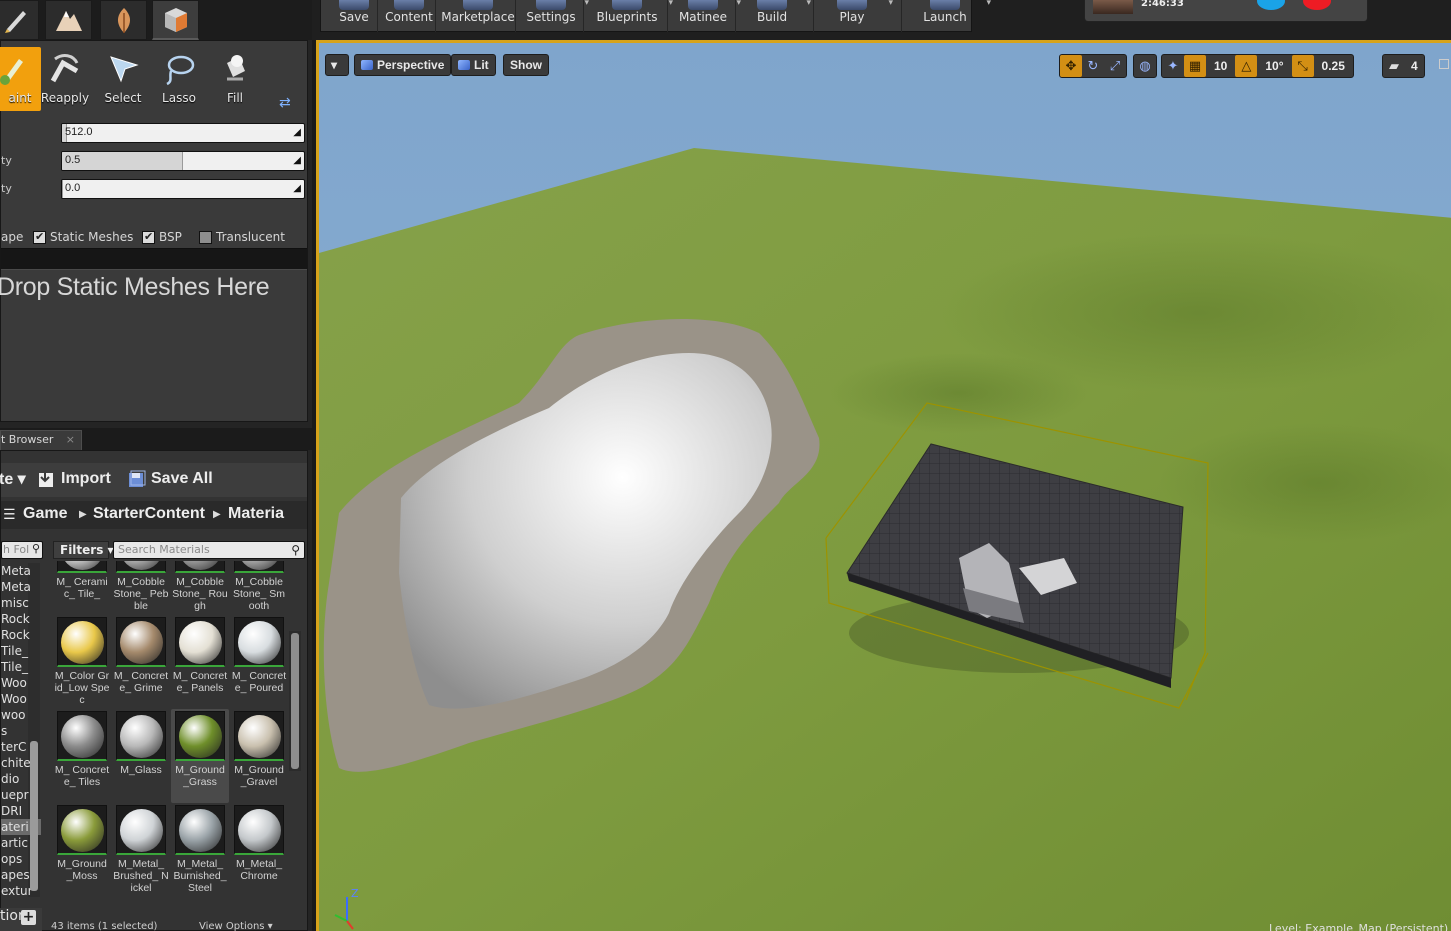  What do you see at coordinates (22, 550) in the screenshot?
I see `folder-search-input: h Fol ⚲` at bounding box center [22, 550].